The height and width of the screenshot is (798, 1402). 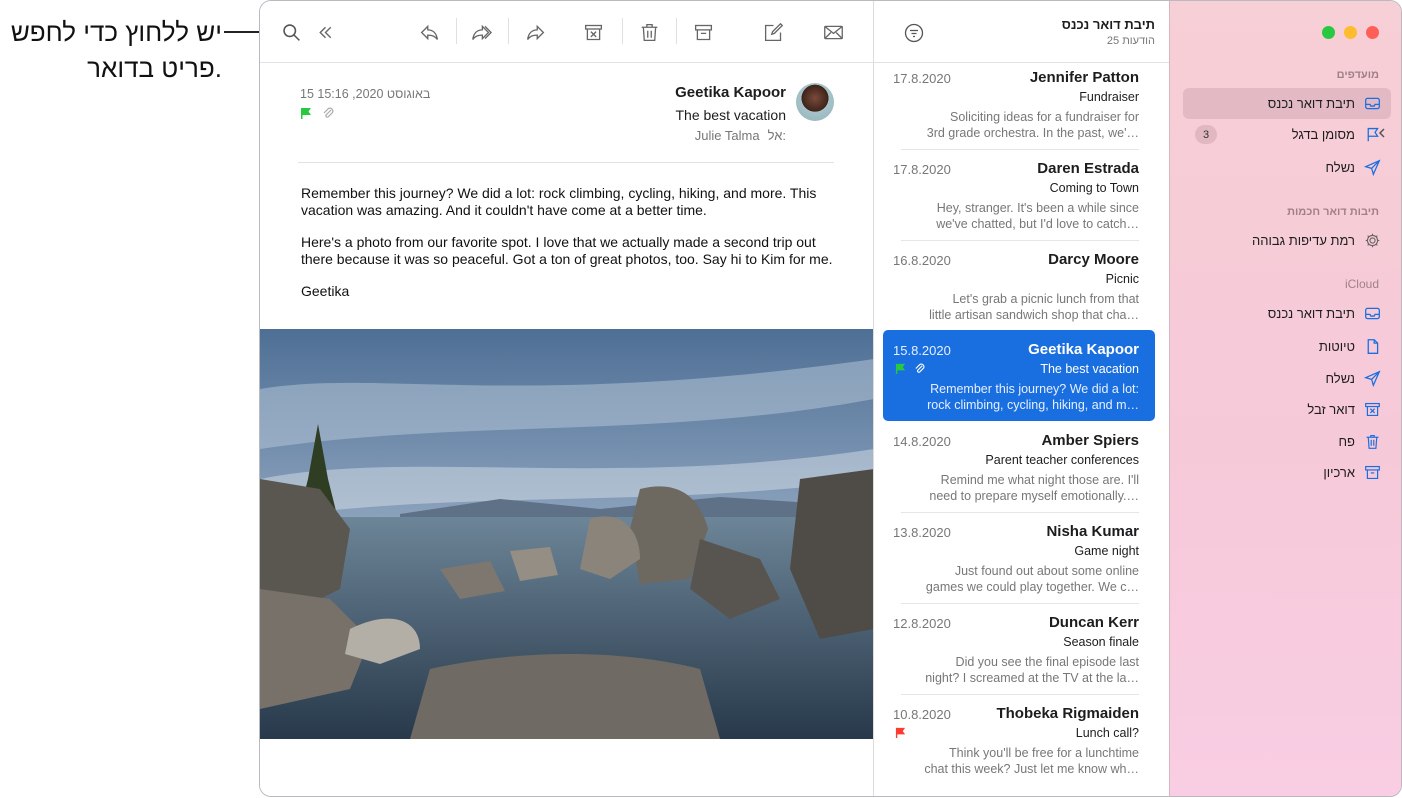 I want to click on list-item-subject: Game night, so click(x=1106, y=551).